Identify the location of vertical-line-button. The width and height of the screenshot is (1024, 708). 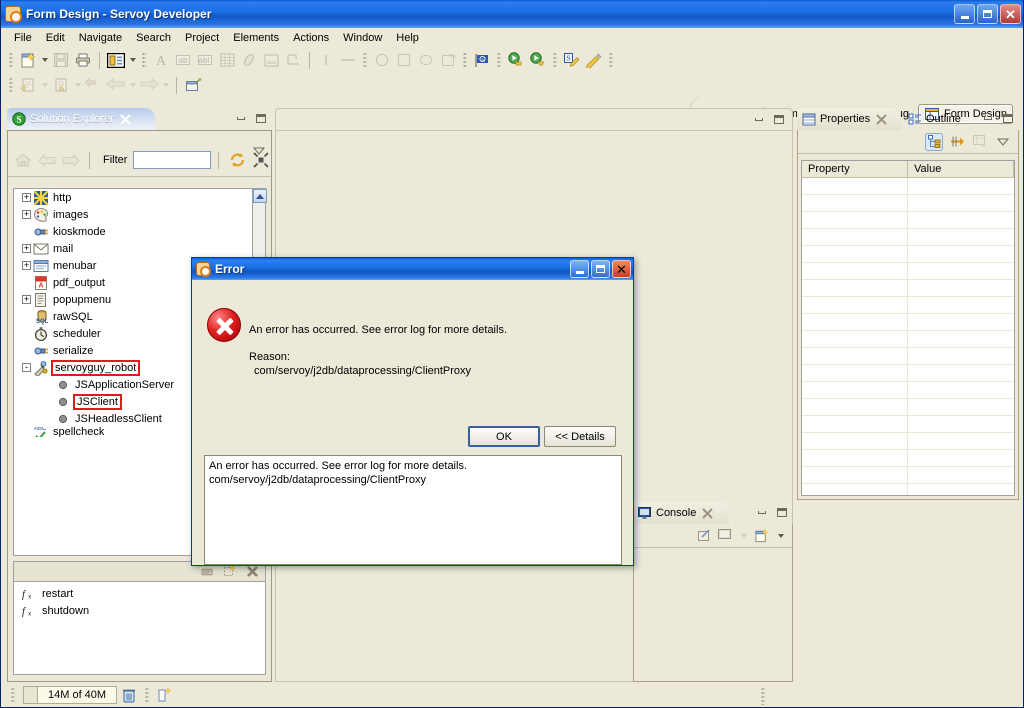
(326, 60).